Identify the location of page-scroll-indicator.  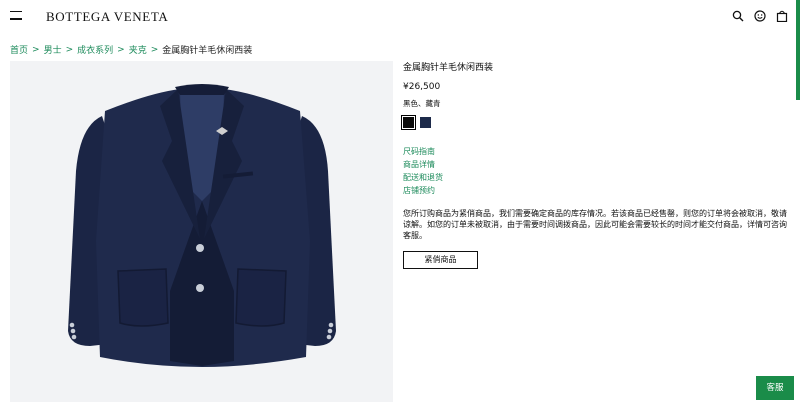
(798, 50).